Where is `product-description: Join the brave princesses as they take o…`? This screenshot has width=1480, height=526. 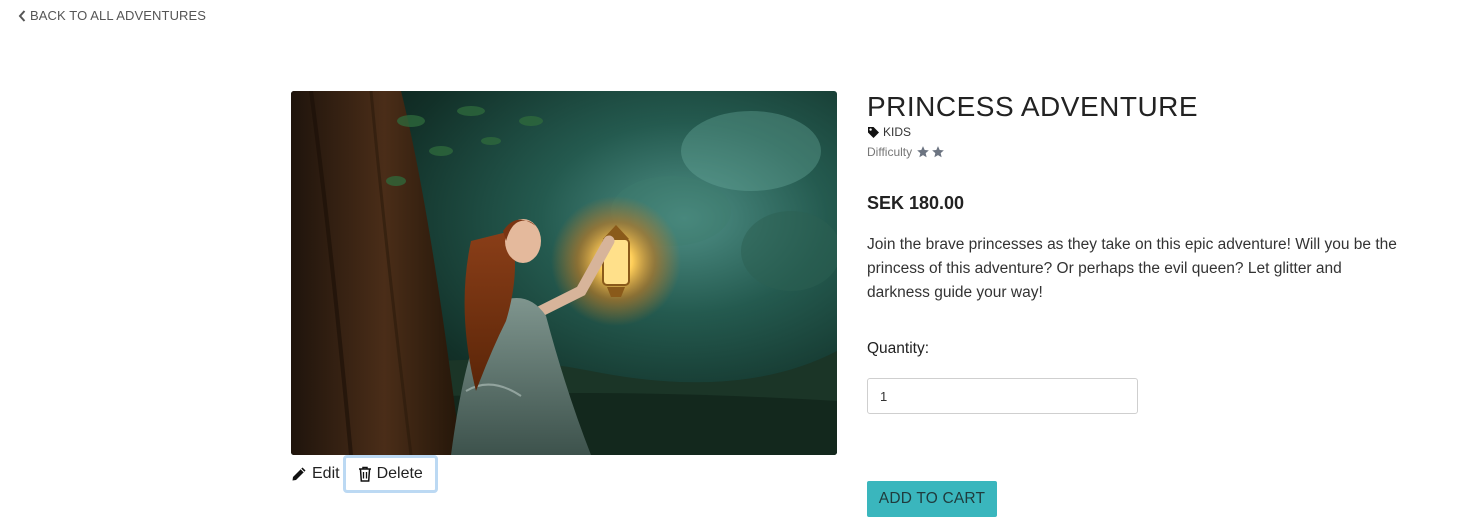 product-description: Join the brave princesses as they take o… is located at coordinates (1132, 268).